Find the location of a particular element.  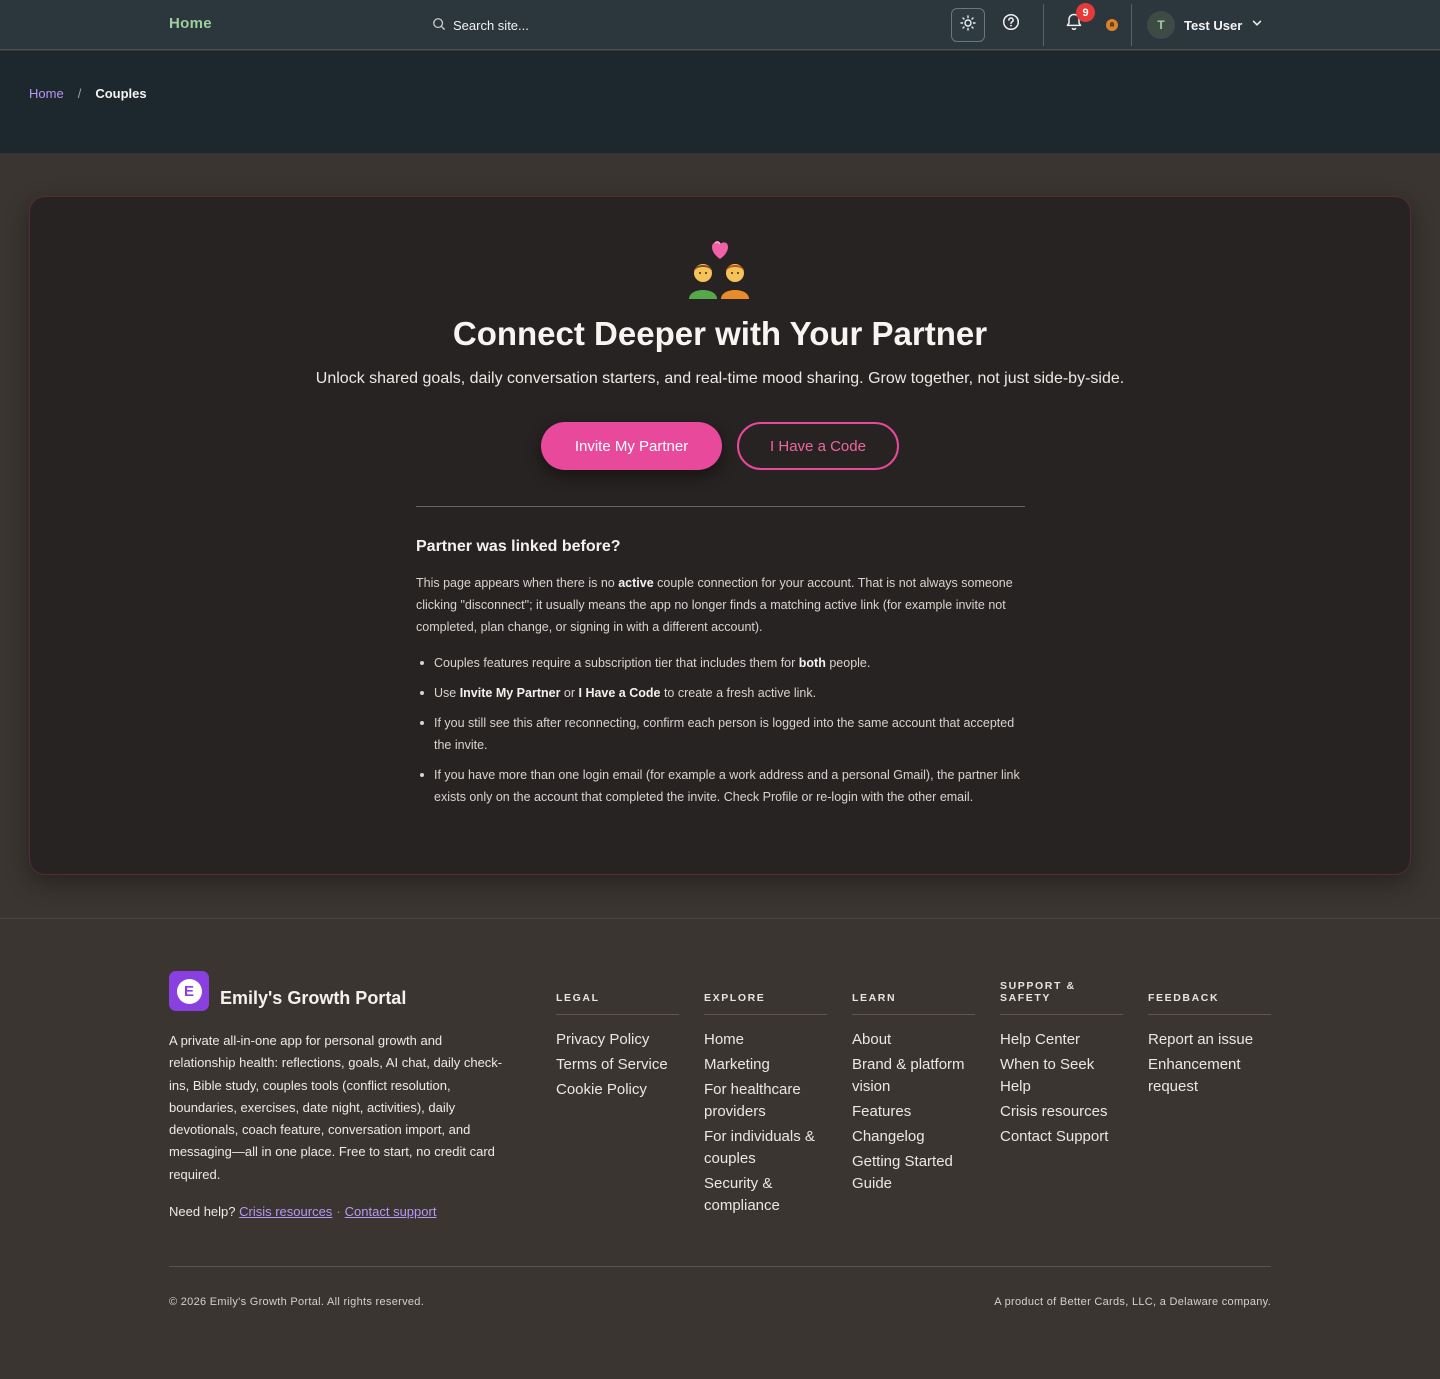

sun-icon is located at coordinates (968, 25).